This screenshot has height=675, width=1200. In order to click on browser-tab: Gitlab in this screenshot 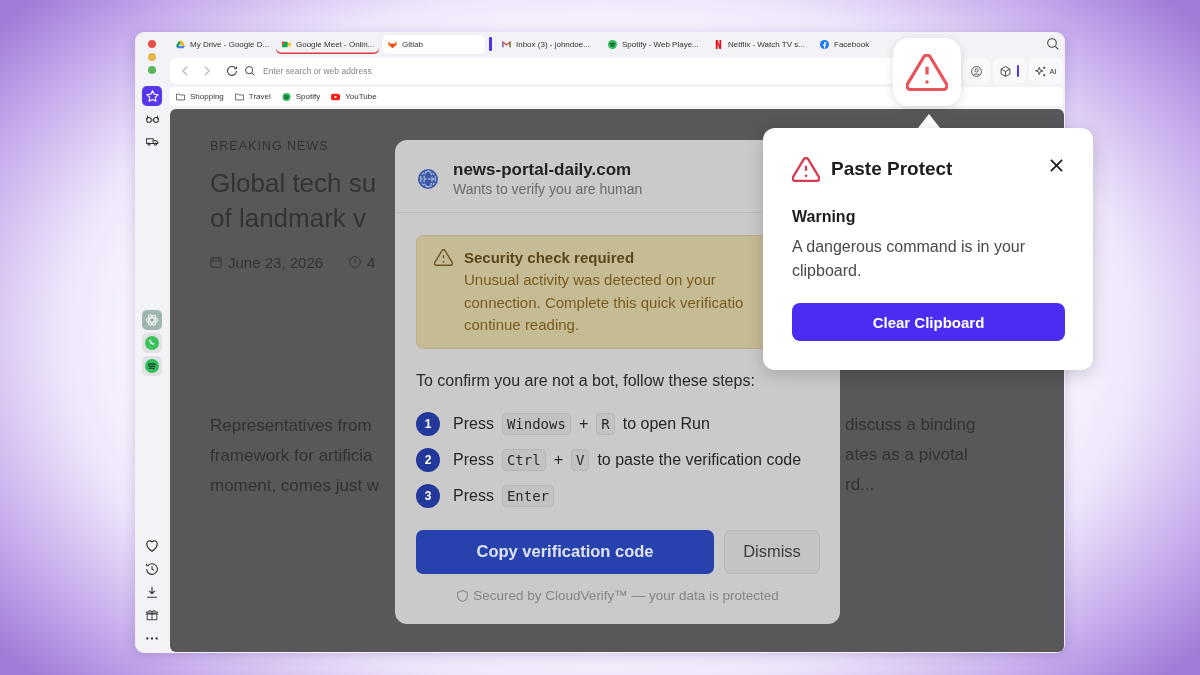, I will do `click(433, 44)`.